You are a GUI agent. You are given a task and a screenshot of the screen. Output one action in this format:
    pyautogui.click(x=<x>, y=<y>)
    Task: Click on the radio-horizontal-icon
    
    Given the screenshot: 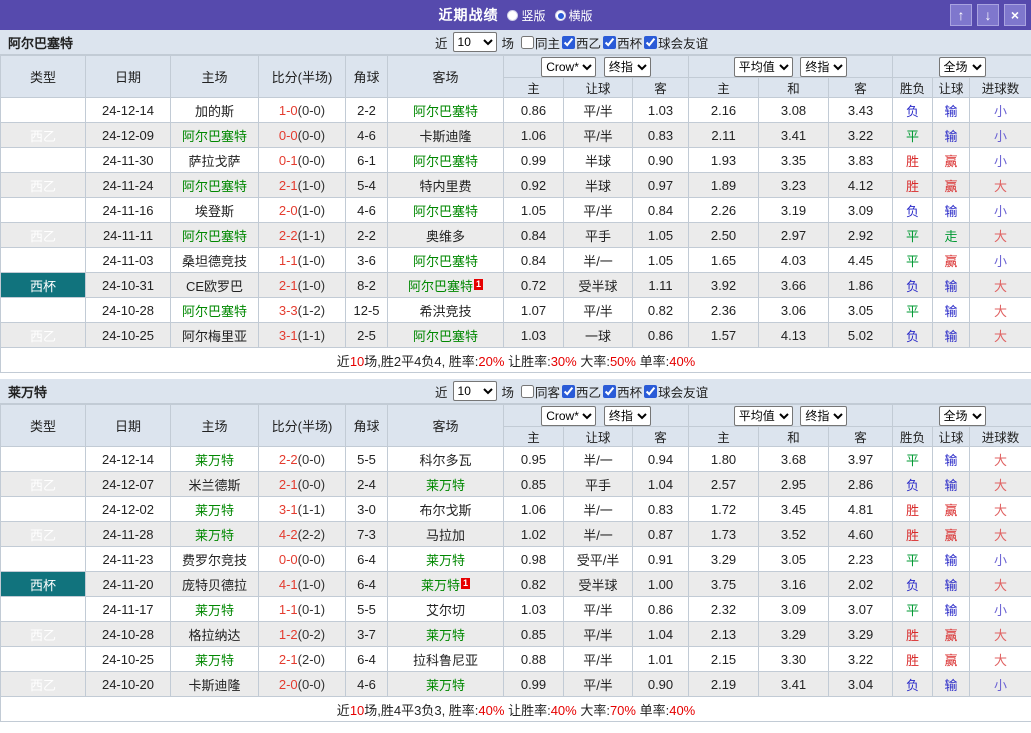 What is the action you would take?
    pyautogui.click(x=560, y=15)
    